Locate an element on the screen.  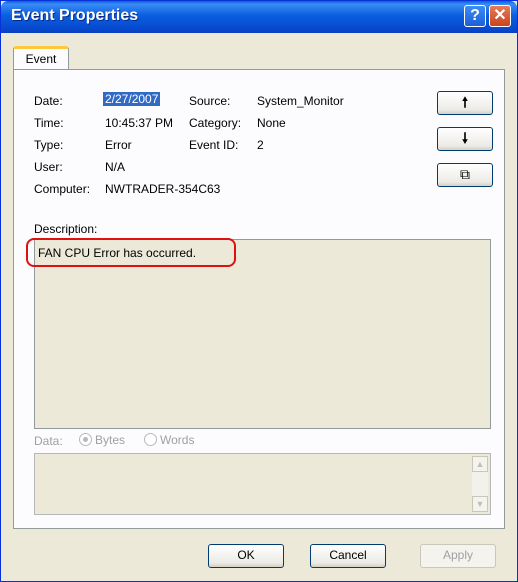
close-button: ✕ is located at coordinates (500, 16).